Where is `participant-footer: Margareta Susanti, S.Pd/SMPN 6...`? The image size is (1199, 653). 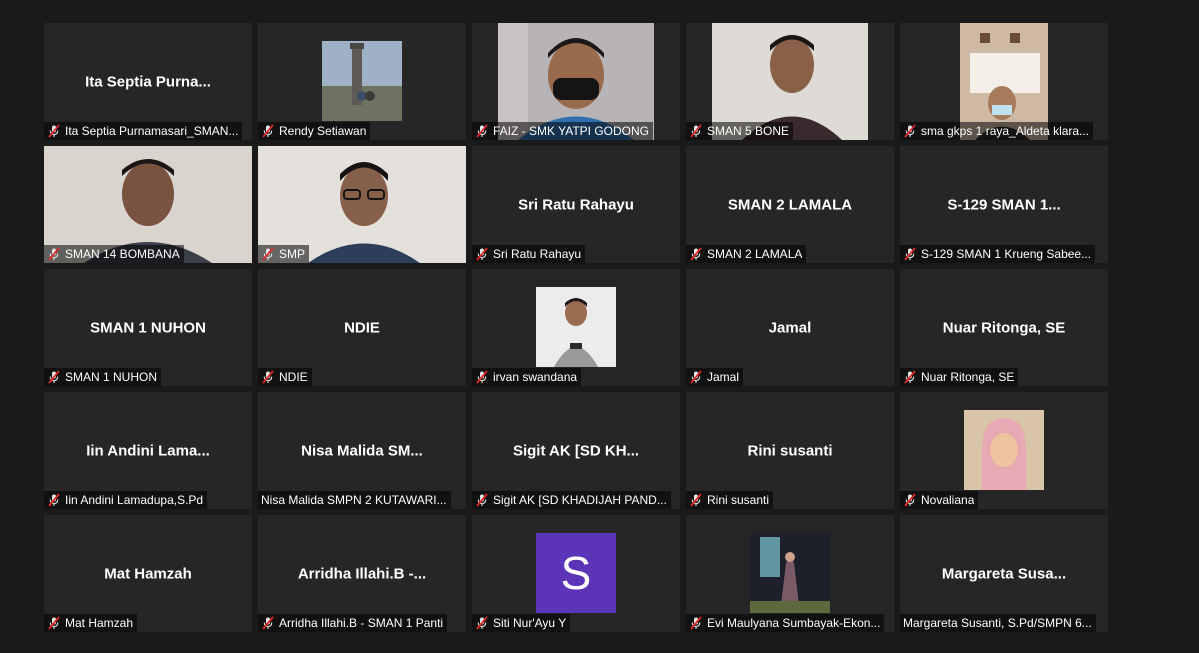
participant-footer: Margareta Susanti, S.Pd/SMPN 6... is located at coordinates (998, 623).